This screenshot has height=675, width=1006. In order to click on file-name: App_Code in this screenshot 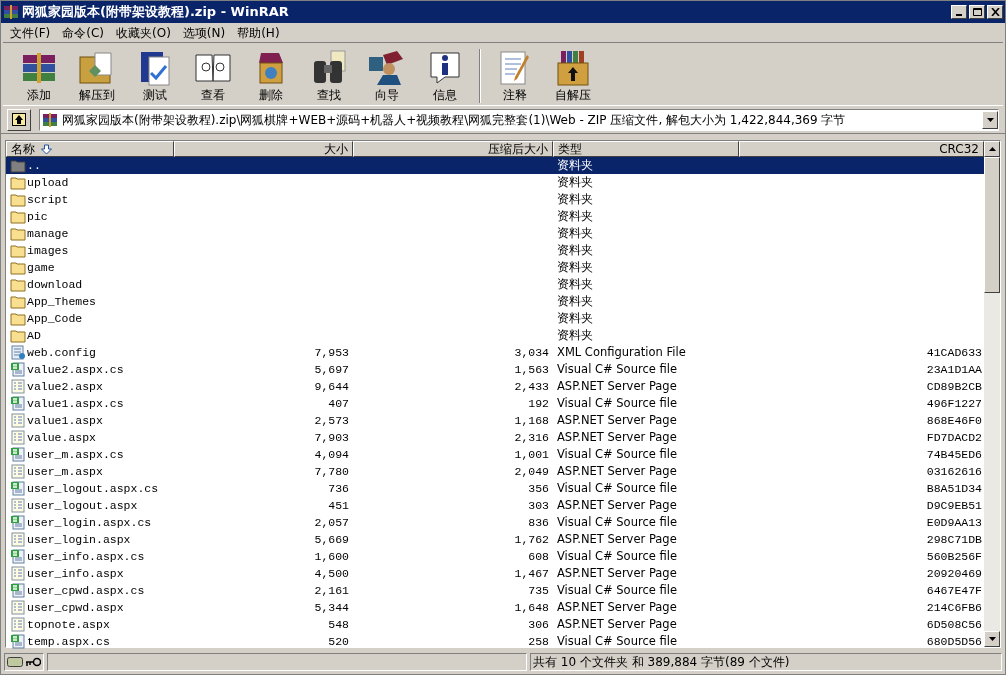, I will do `click(55, 318)`.